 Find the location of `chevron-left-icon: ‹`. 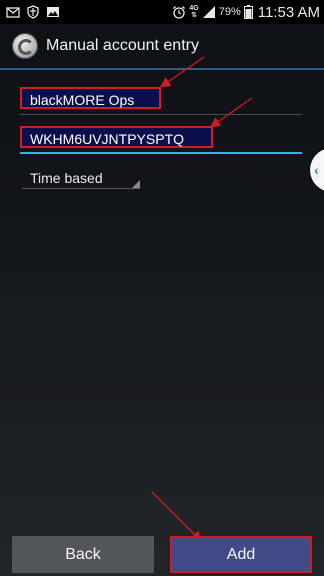

chevron-left-icon: ‹ is located at coordinates (316, 170).